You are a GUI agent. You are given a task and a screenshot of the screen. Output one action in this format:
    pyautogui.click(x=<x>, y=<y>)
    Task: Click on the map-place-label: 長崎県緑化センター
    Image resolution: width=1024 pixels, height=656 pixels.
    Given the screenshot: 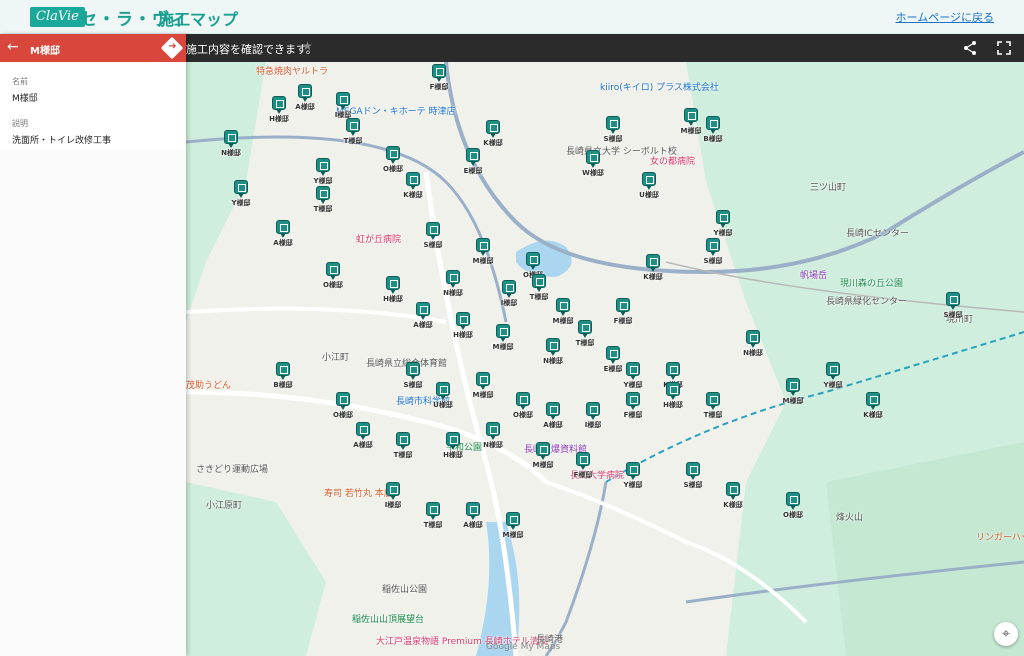 What is the action you would take?
    pyautogui.click(x=866, y=300)
    